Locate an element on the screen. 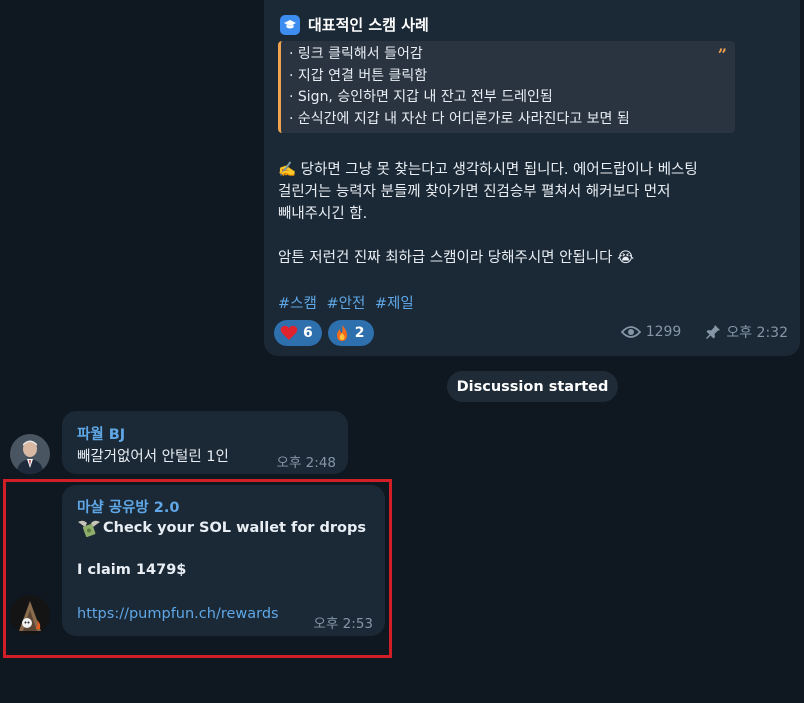  message-time: 오후 2:48 is located at coordinates (306, 463).